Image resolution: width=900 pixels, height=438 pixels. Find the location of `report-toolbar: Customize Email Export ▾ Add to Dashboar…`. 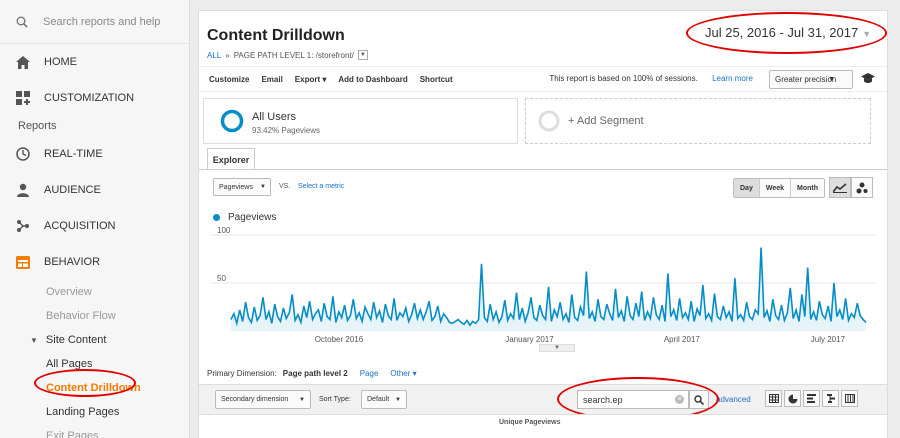

report-toolbar: Customize Email Export ▾ Add to Dashboar… is located at coordinates (543, 79).